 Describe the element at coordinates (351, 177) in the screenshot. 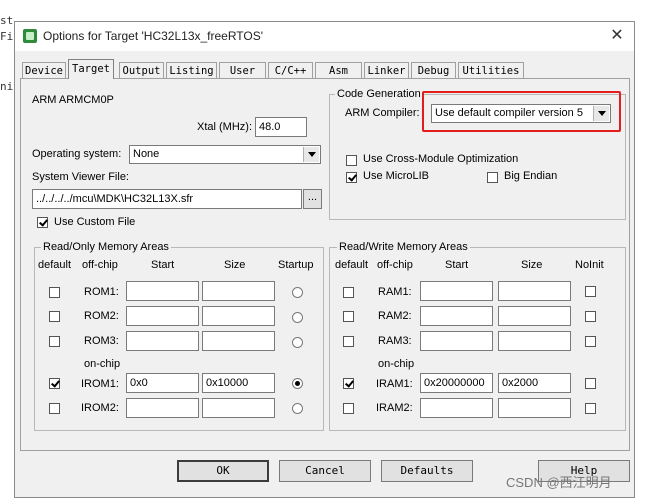

I see `microlib-checkbox` at that location.